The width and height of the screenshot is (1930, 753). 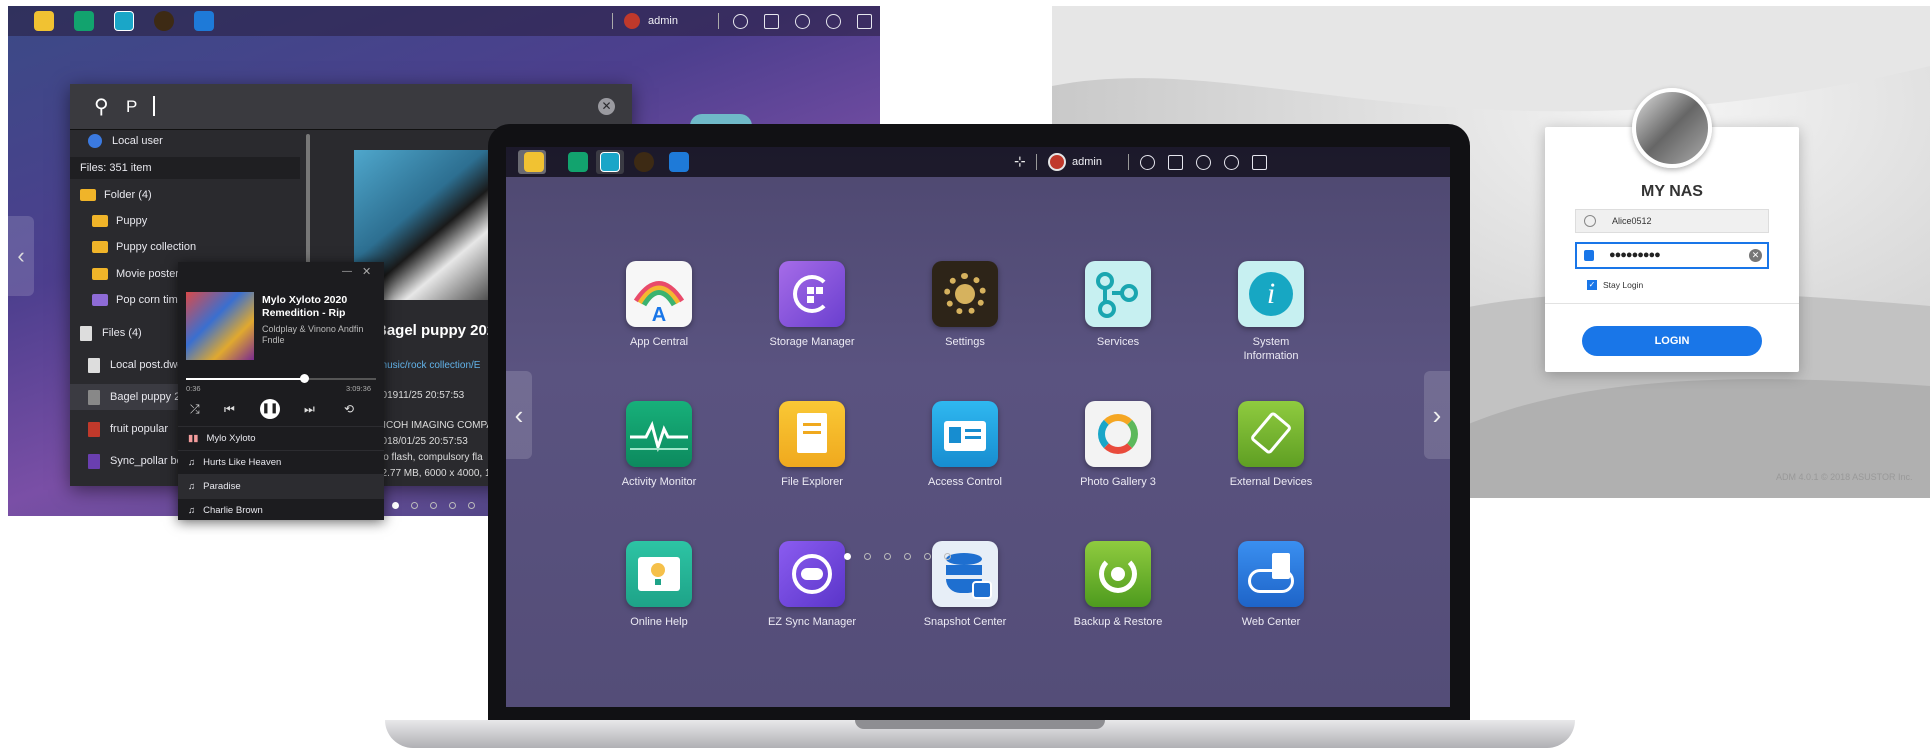 What do you see at coordinates (270, 409) in the screenshot?
I see `pause-button: ❚❚` at bounding box center [270, 409].